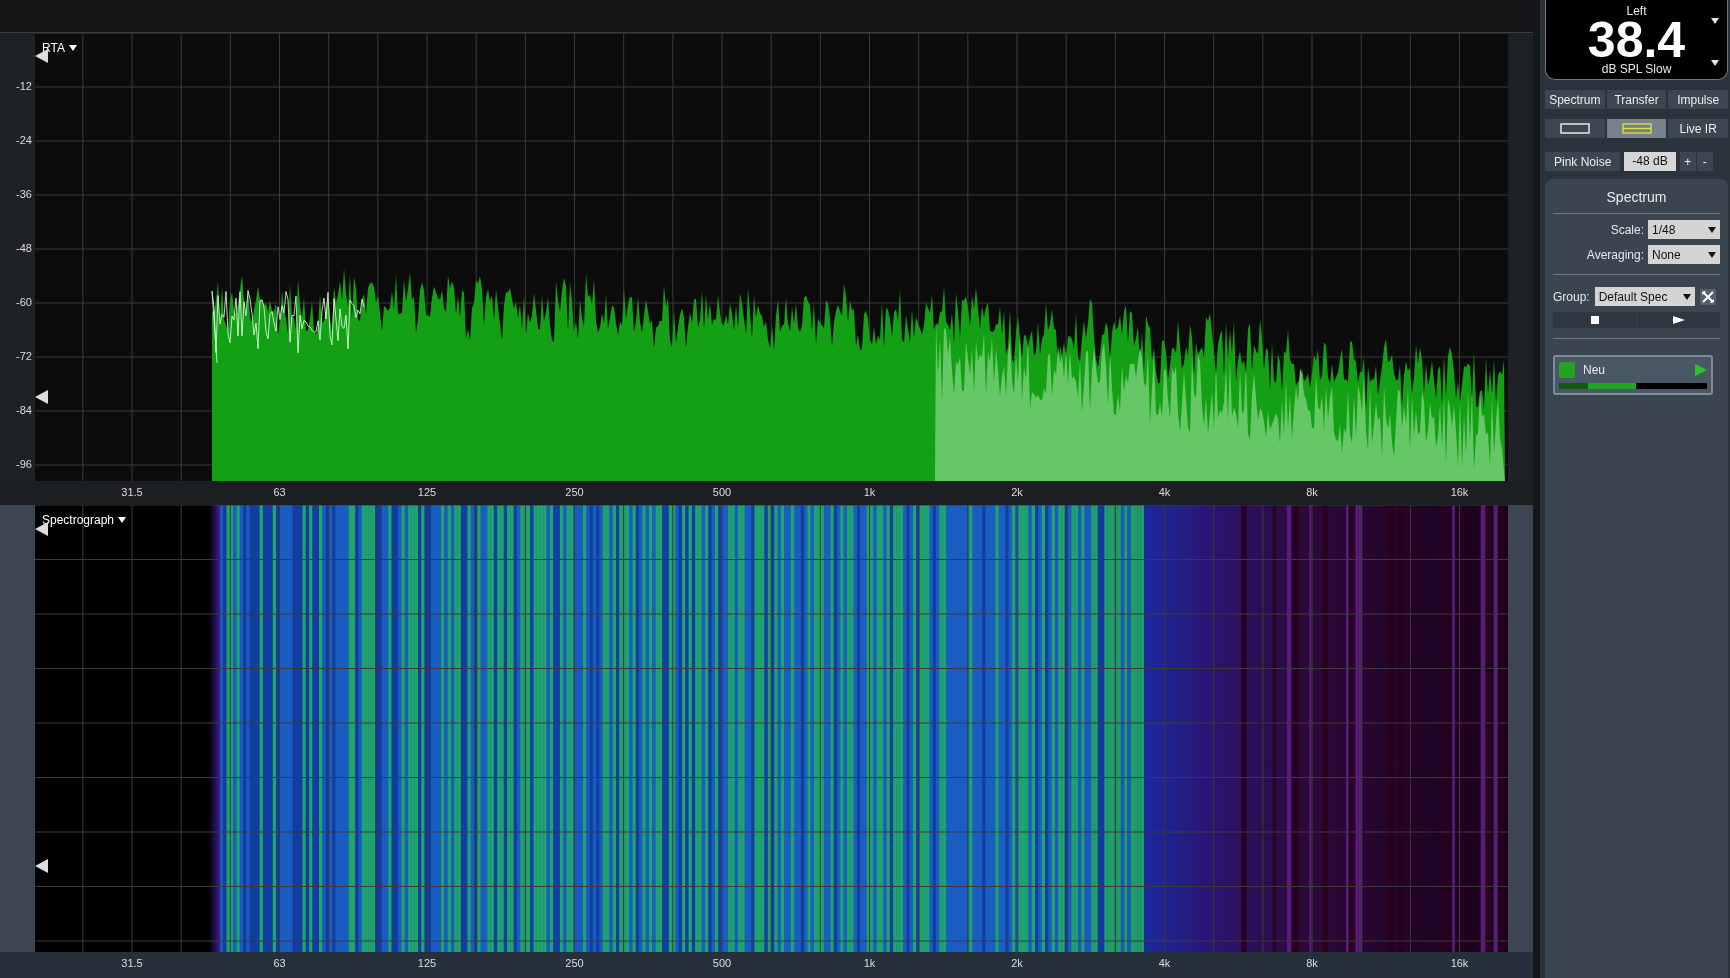 Image resolution: width=1730 pixels, height=978 pixels. Describe the element at coordinates (1636, 99) in the screenshot. I see `mode-tab: Transfer` at that location.